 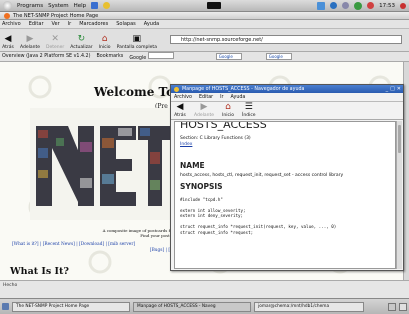 I want to click on panel-menu-system: System, so click(x=58, y=6).